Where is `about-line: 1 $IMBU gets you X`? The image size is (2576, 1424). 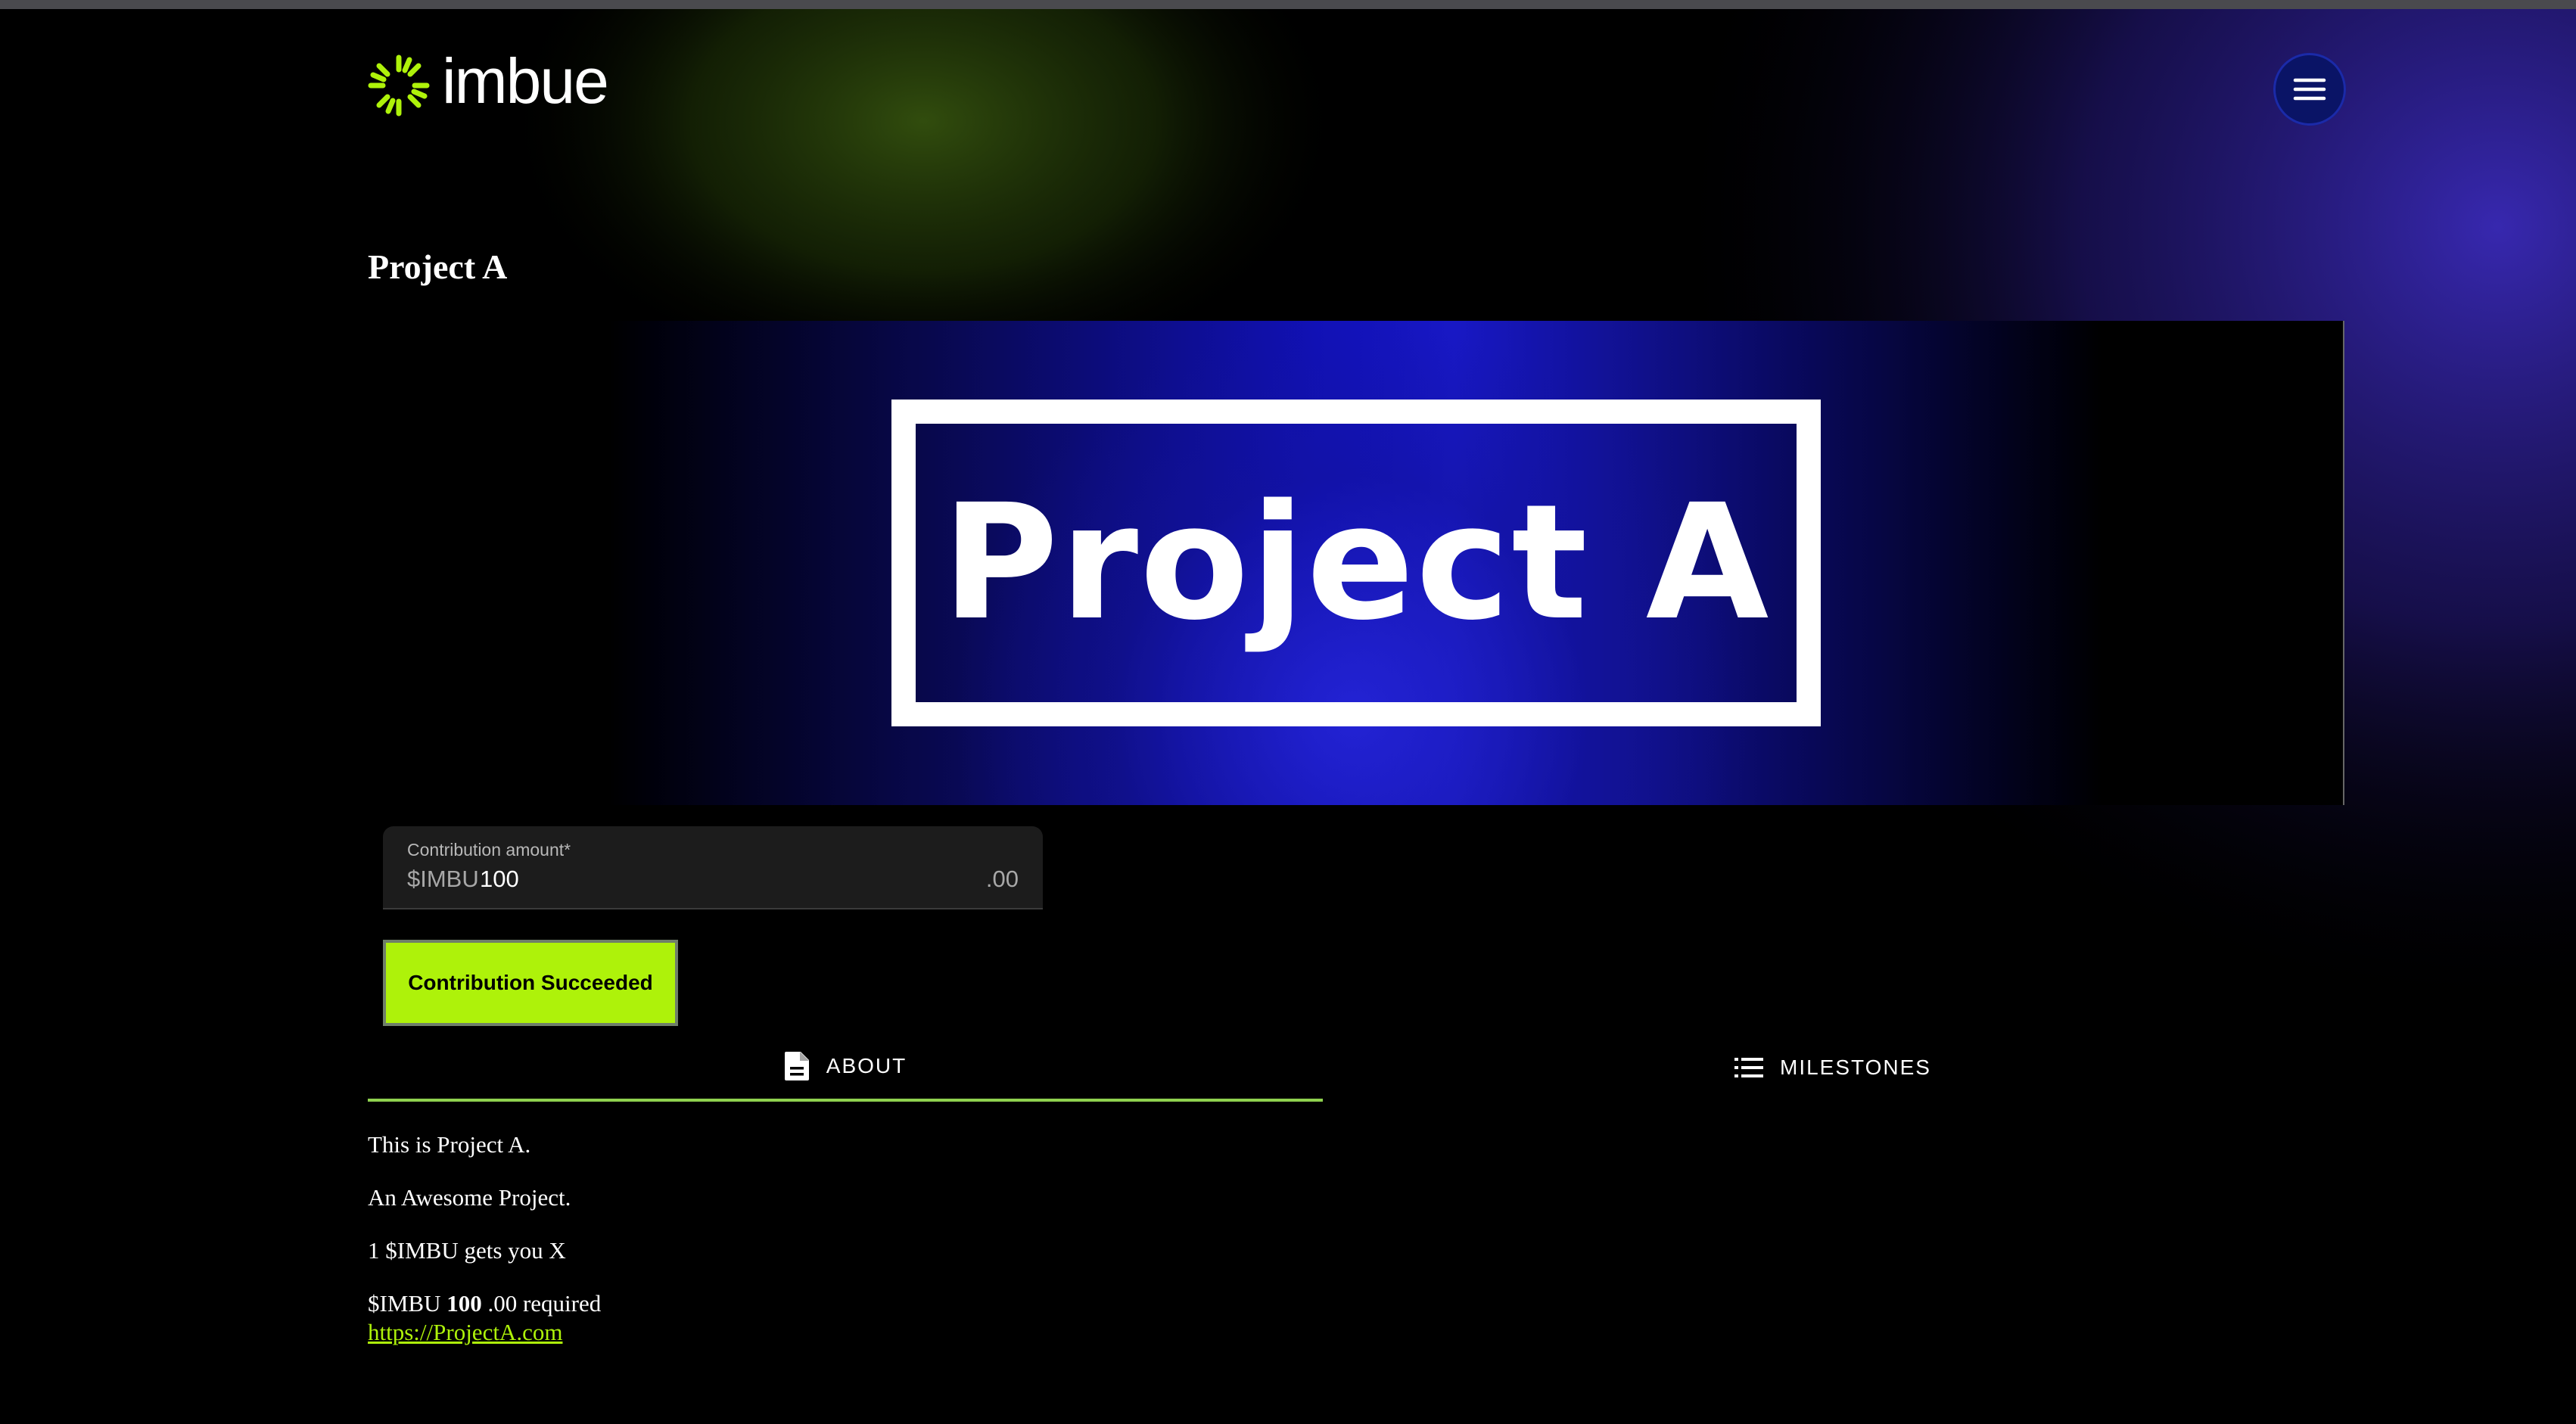 about-line: 1 $IMBU gets you X is located at coordinates (467, 1250).